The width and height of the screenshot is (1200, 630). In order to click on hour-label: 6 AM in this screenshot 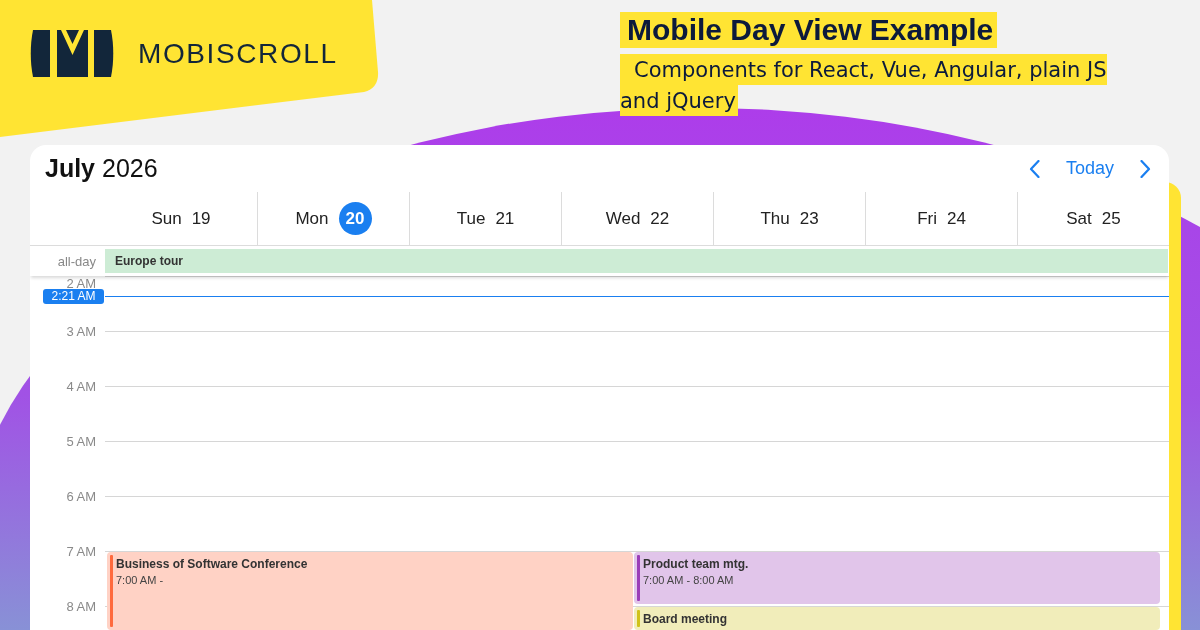, I will do `click(81, 496)`.